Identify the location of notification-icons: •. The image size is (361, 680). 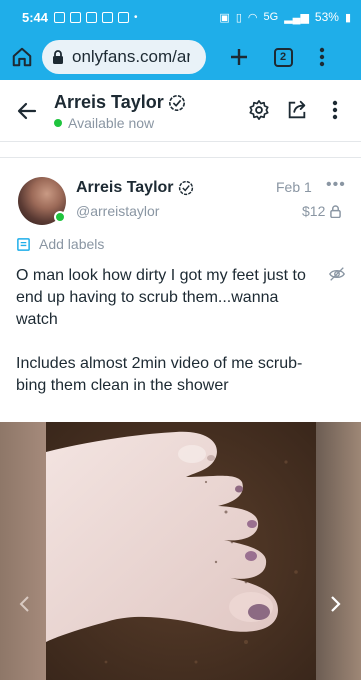
(96, 17).